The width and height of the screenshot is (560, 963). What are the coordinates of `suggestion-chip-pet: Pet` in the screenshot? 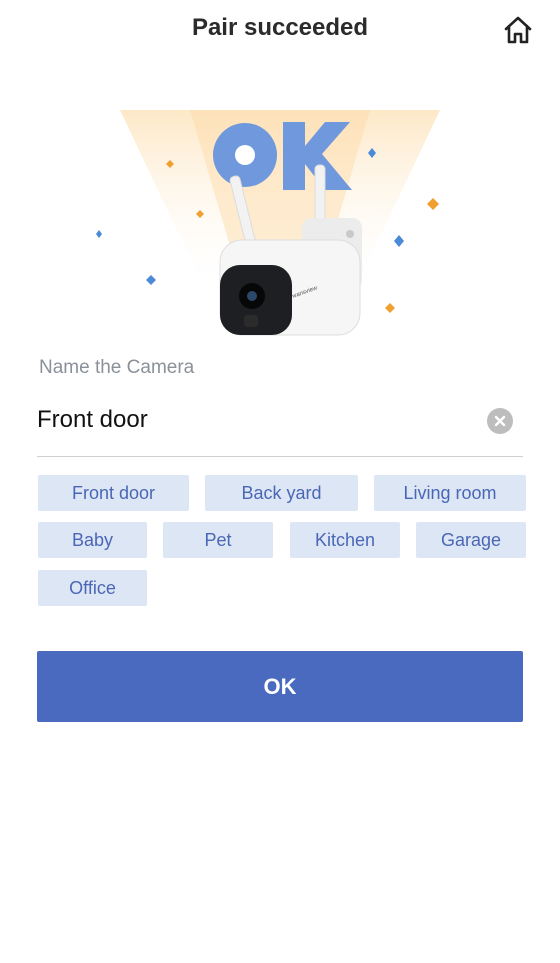 It's located at (218, 540).